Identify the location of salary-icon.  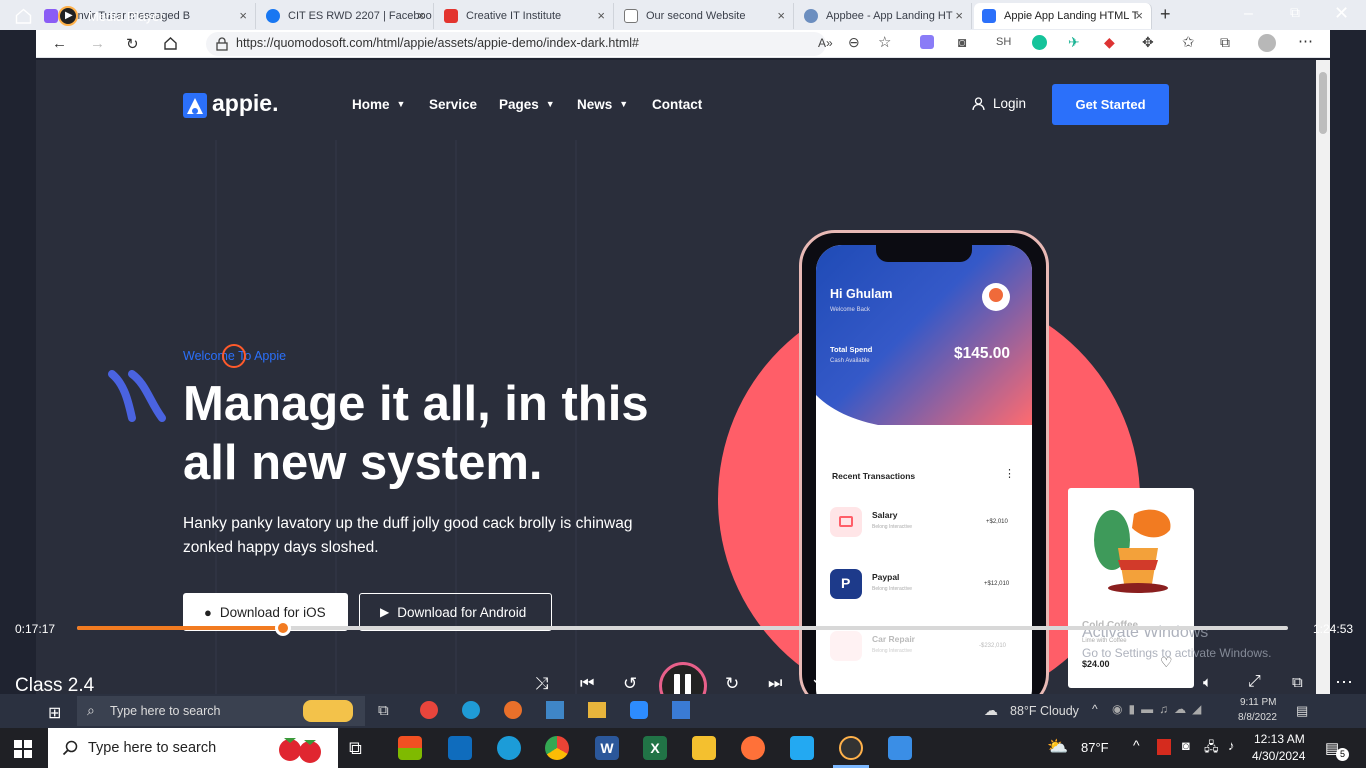
(846, 522).